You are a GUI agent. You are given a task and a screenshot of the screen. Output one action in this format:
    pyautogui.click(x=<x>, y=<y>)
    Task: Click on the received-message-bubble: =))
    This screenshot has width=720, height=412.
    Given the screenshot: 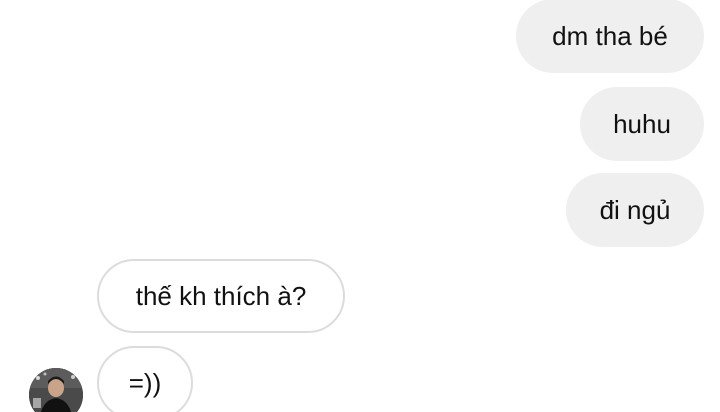 What is the action you would take?
    pyautogui.click(x=145, y=379)
    